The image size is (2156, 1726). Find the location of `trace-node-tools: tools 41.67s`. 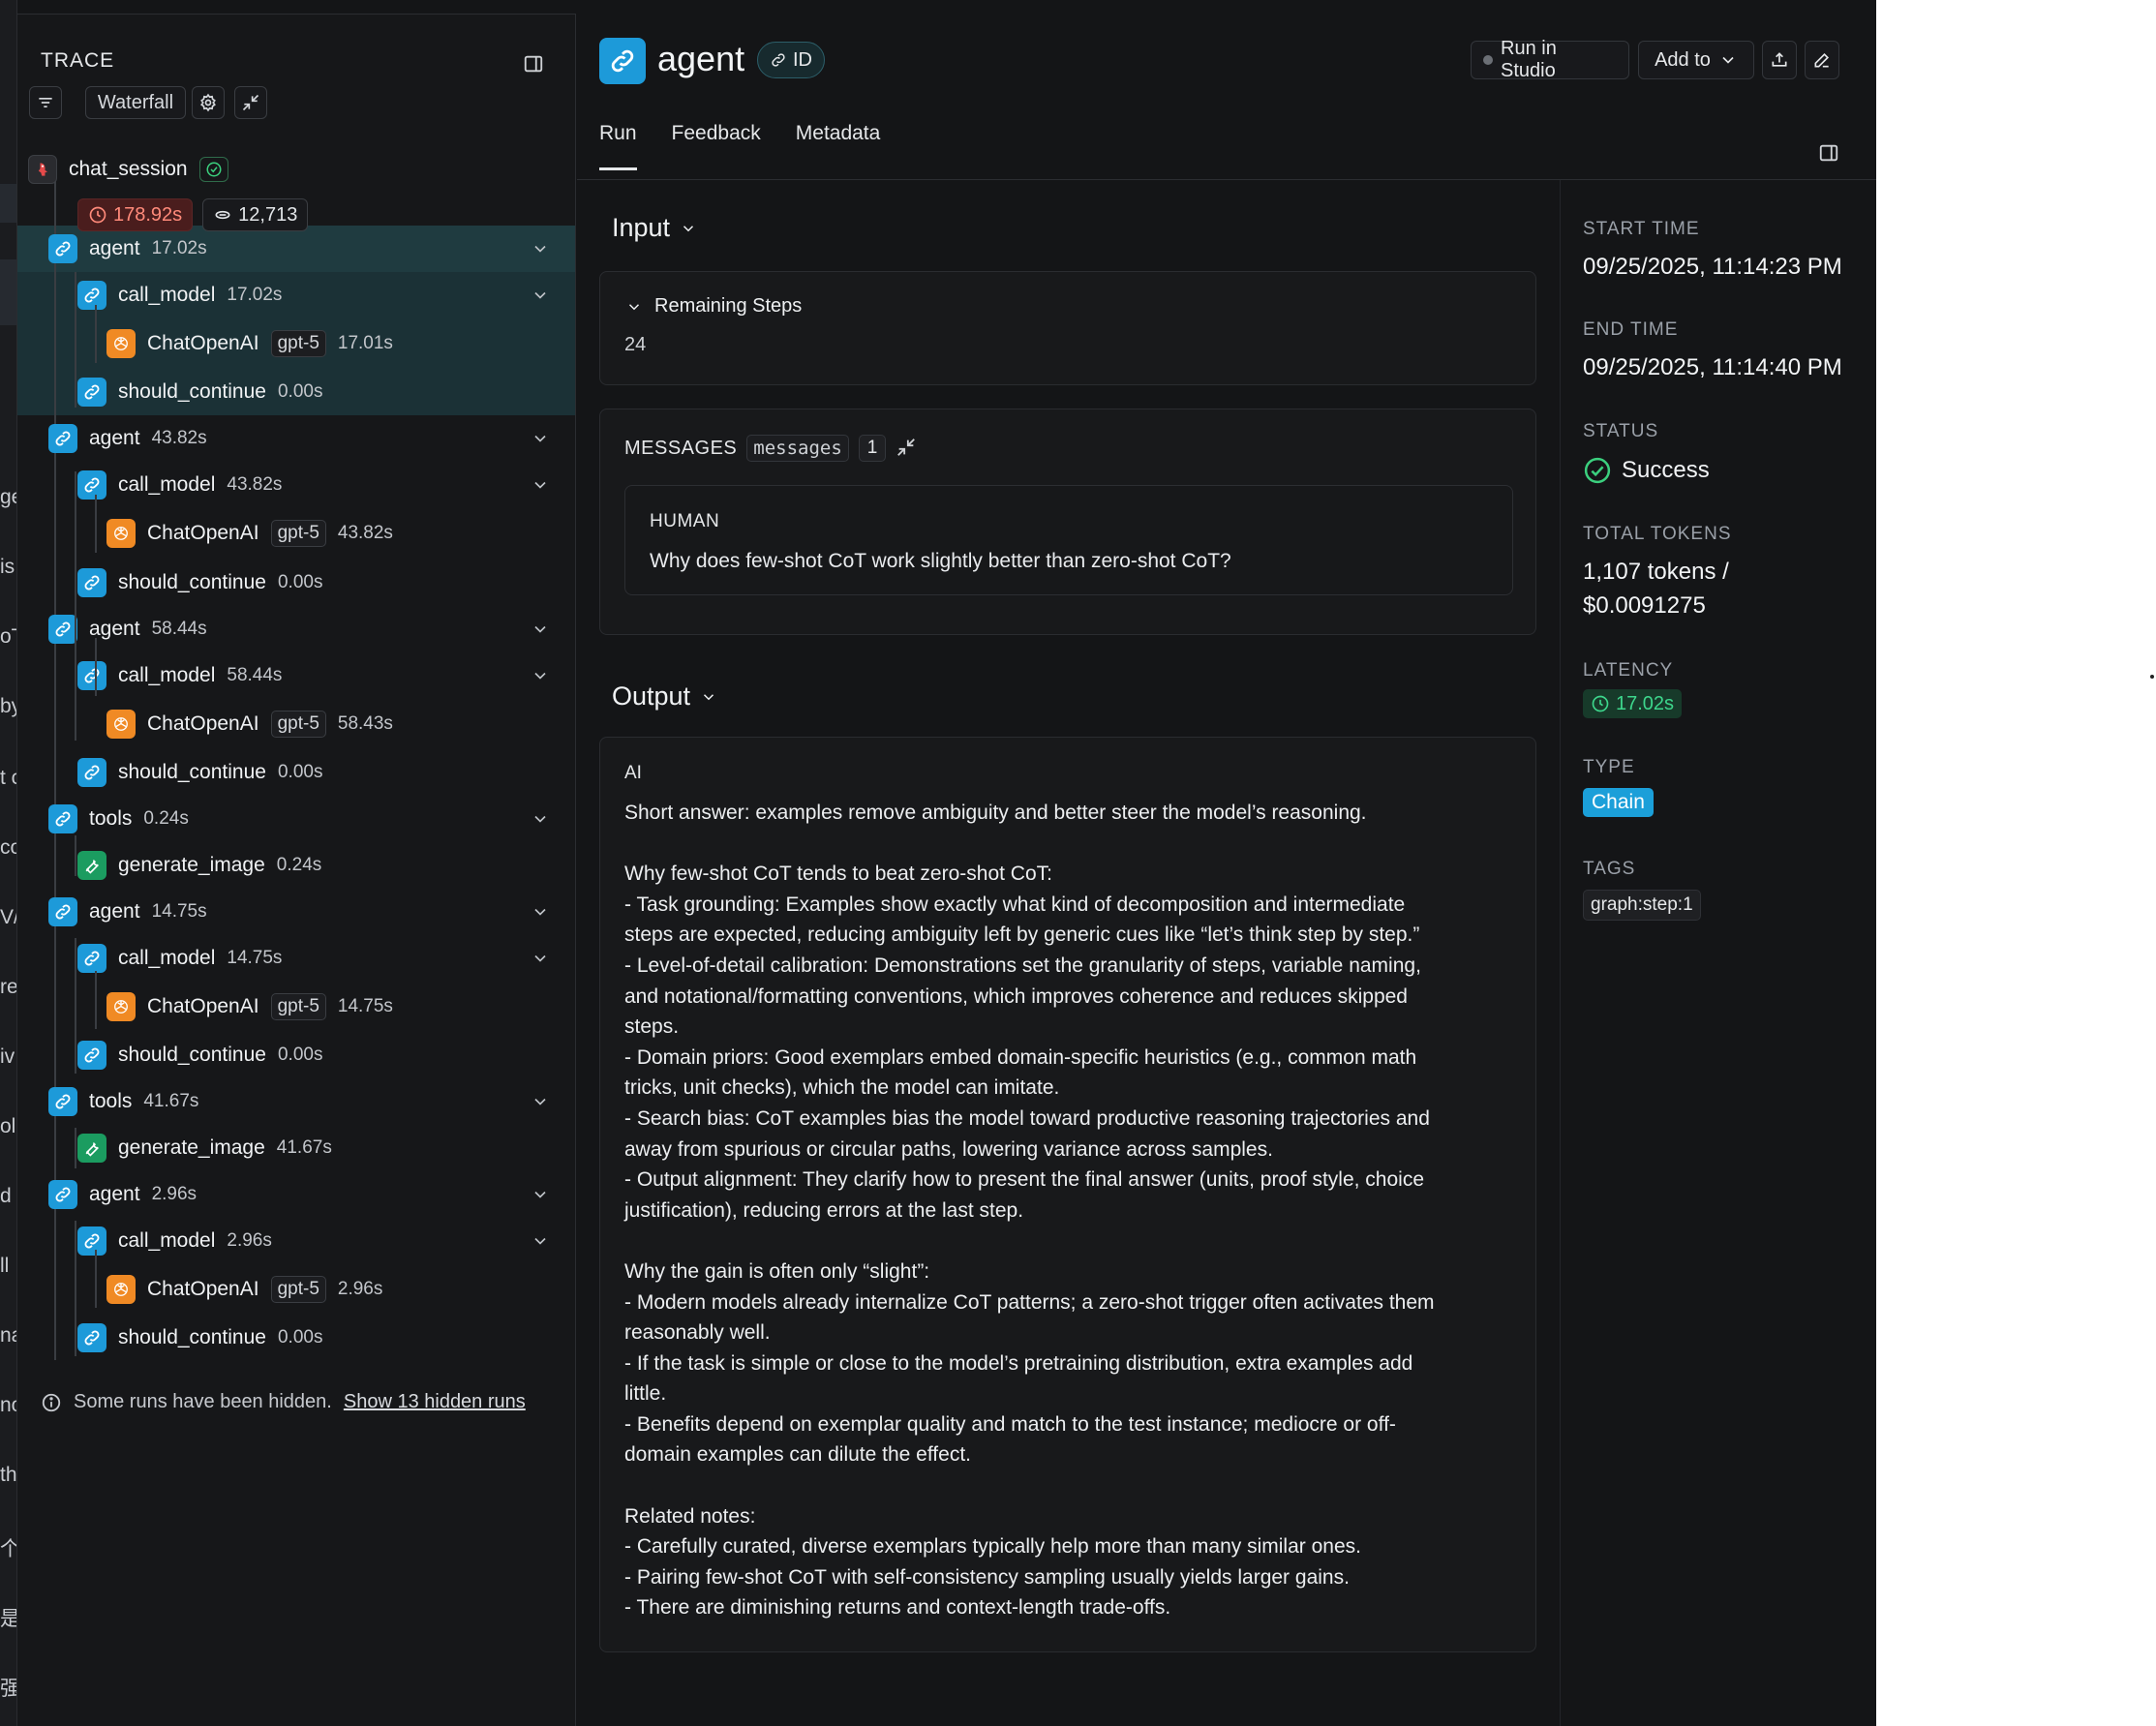

trace-node-tools: tools 41.67s is located at coordinates (123, 1101).